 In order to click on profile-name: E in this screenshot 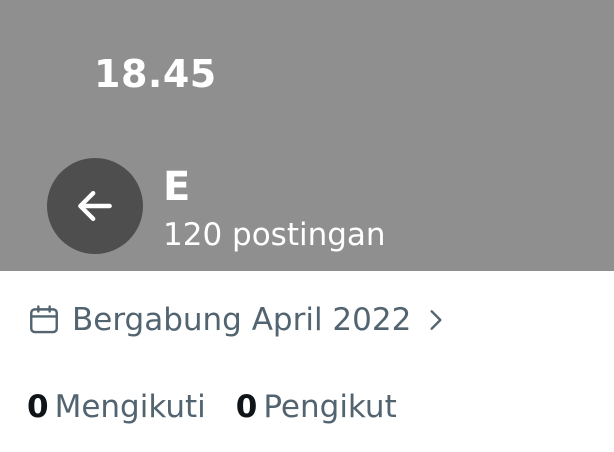, I will do `click(177, 187)`.